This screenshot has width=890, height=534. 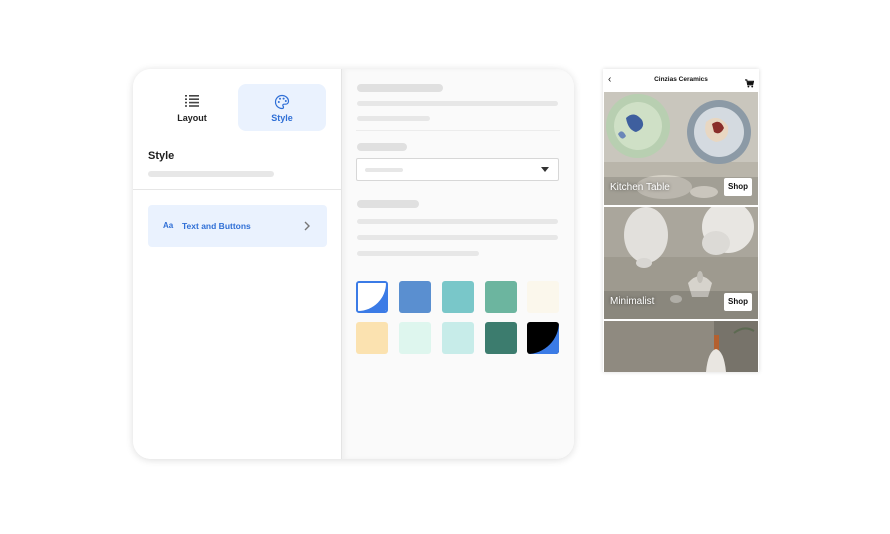 What do you see at coordinates (681, 263) in the screenshot?
I see `collection-tile-minimalist: Minimalist Shop` at bounding box center [681, 263].